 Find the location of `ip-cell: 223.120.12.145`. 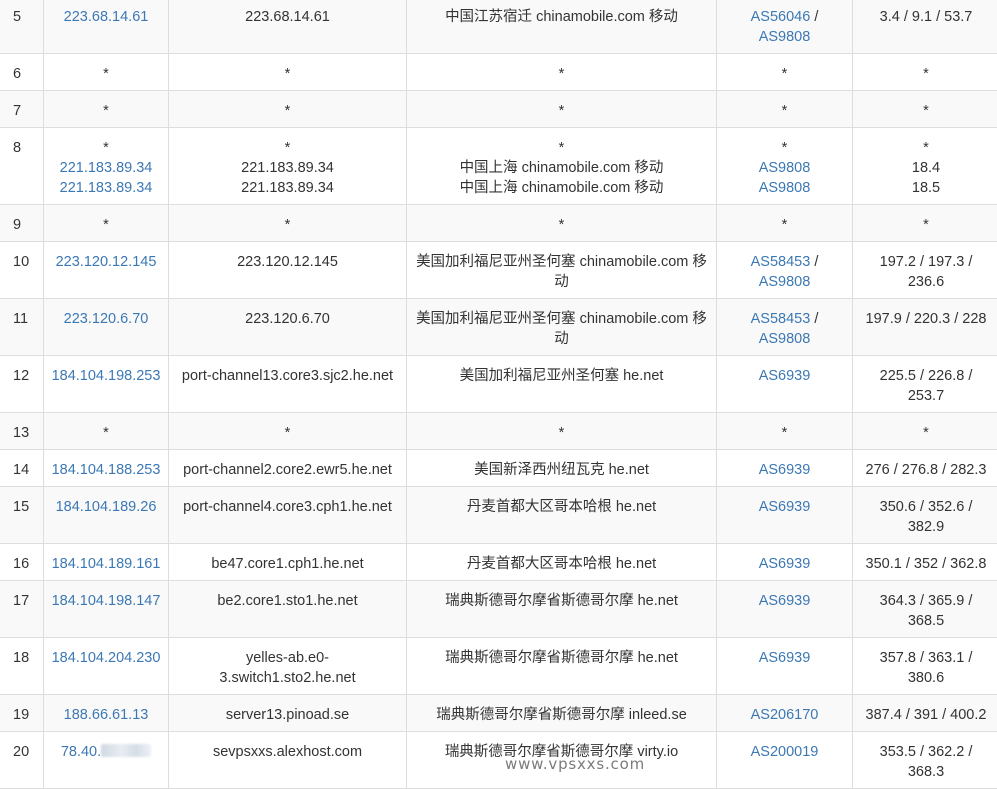

ip-cell: 223.120.12.145 is located at coordinates (106, 270).